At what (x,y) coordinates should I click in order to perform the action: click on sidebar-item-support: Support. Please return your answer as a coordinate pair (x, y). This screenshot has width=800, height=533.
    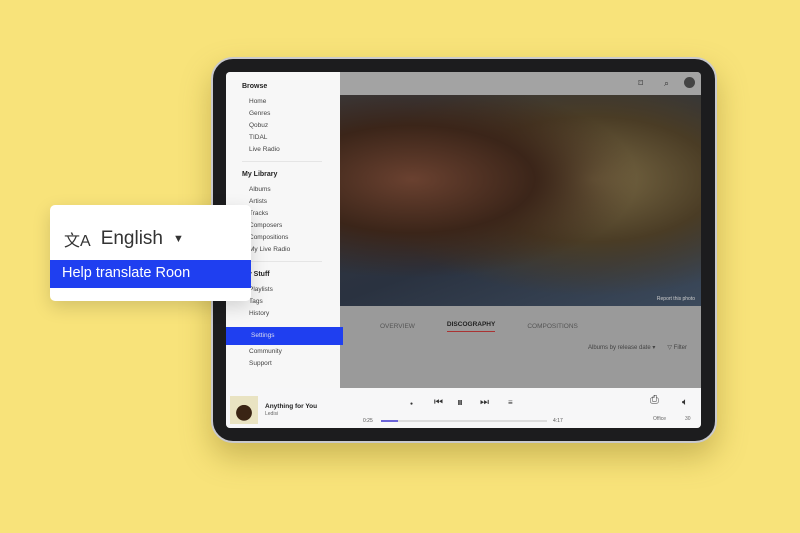
    Looking at the image, I should click on (260, 363).